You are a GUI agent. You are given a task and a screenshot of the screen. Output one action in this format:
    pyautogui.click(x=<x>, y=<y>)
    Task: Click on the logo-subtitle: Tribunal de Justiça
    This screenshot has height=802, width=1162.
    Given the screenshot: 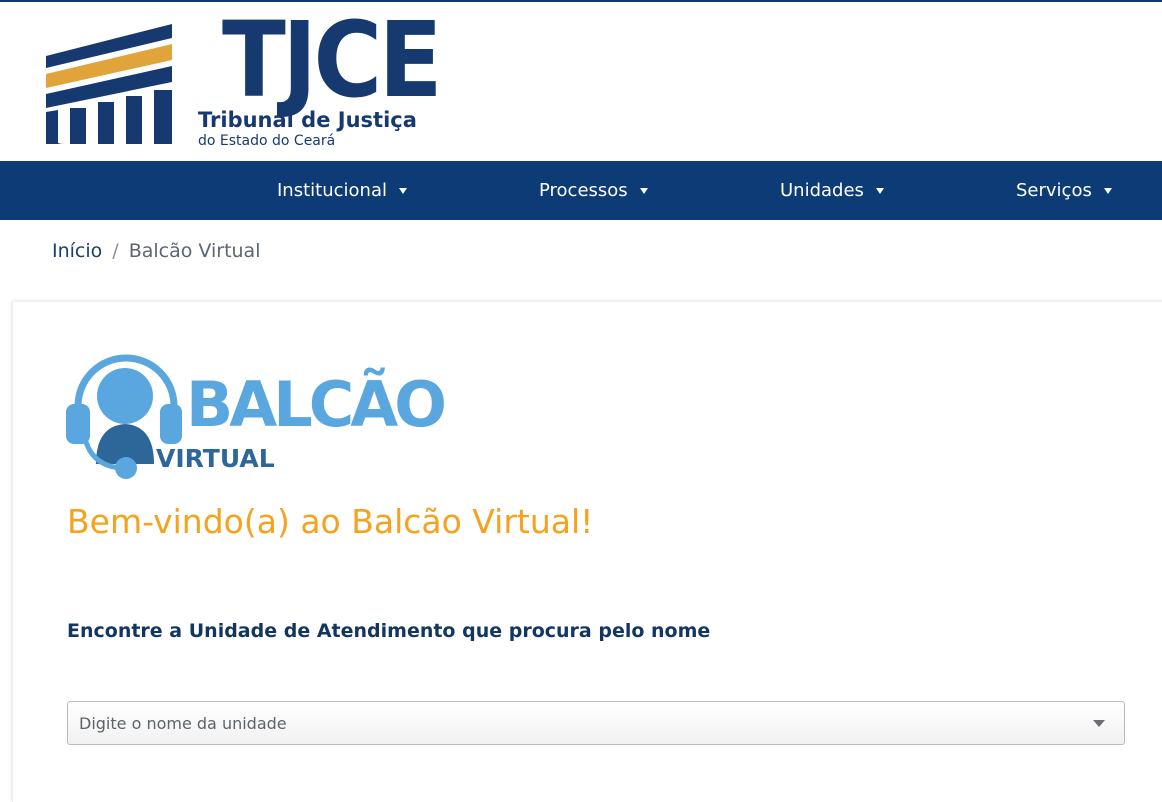 What is the action you would take?
    pyautogui.click(x=307, y=120)
    